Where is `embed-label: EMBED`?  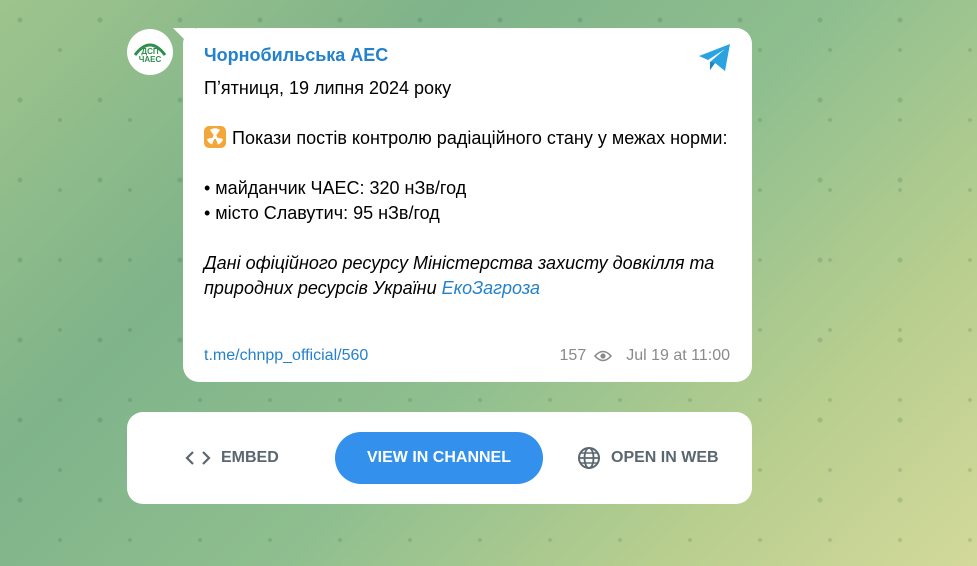 embed-label: EMBED is located at coordinates (250, 457).